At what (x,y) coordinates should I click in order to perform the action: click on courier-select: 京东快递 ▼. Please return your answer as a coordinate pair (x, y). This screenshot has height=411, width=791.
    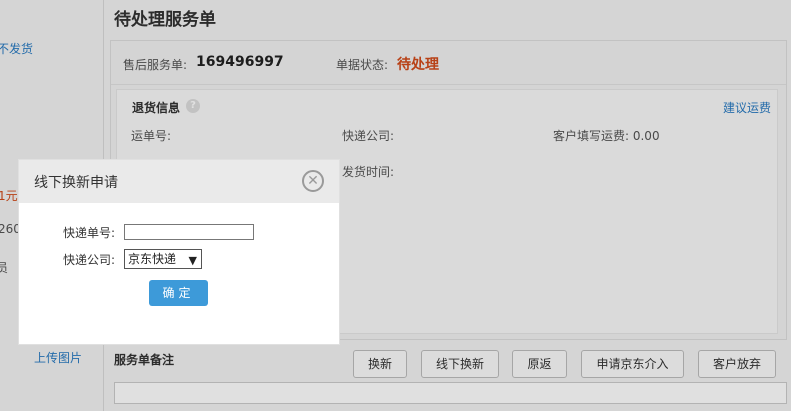
    Looking at the image, I should click on (163, 259).